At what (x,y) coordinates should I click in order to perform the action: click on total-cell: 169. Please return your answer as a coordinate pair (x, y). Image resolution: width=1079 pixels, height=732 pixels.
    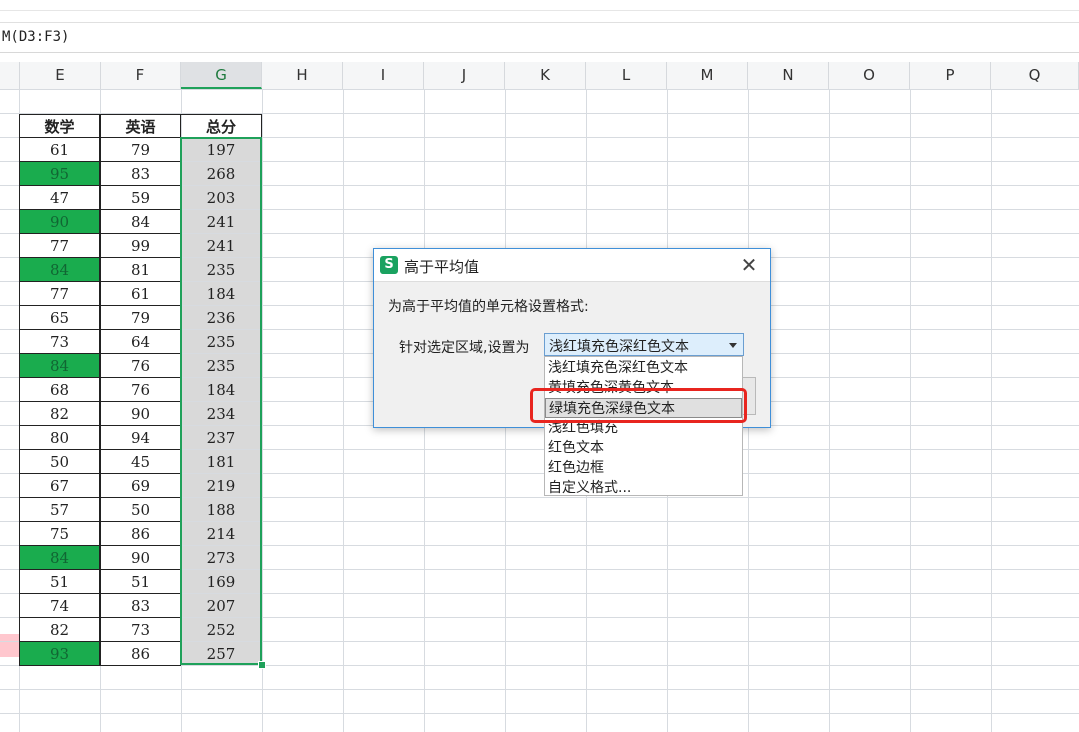
    Looking at the image, I should click on (221, 581).